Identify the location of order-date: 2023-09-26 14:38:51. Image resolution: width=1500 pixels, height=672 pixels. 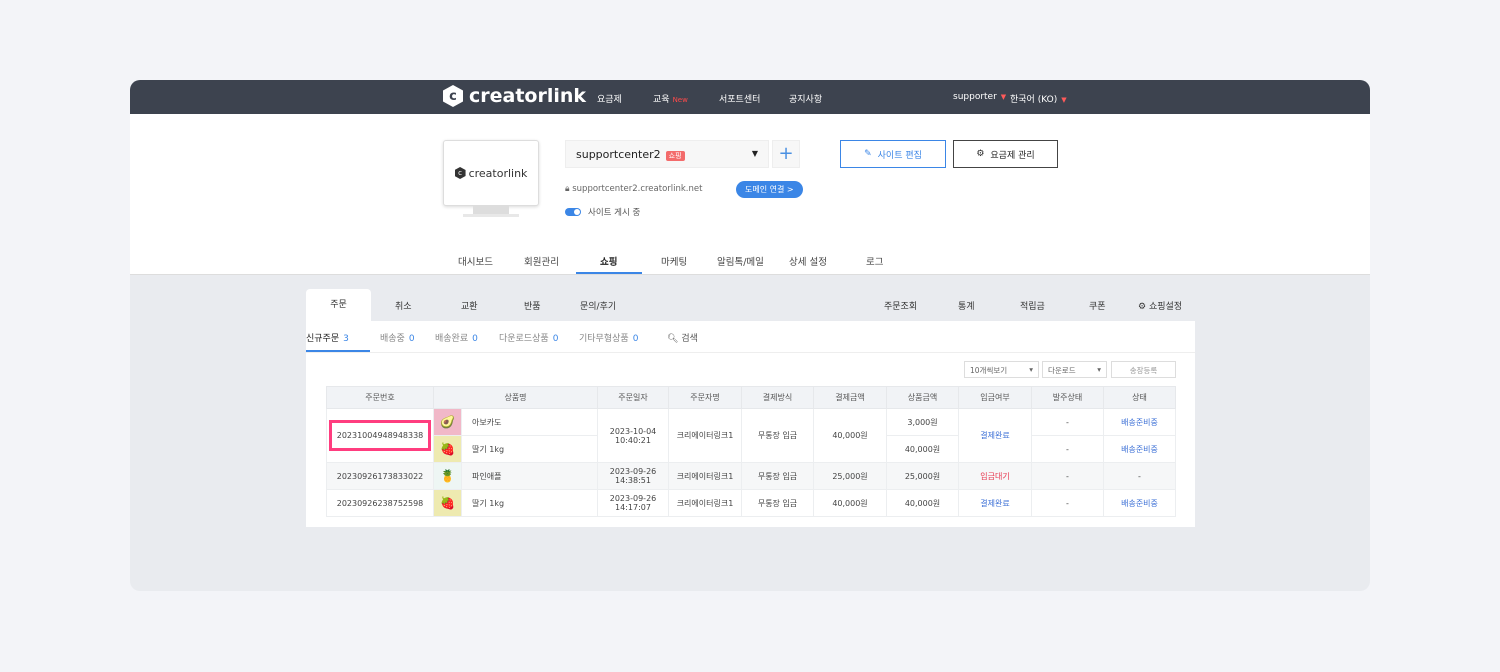
(633, 476).